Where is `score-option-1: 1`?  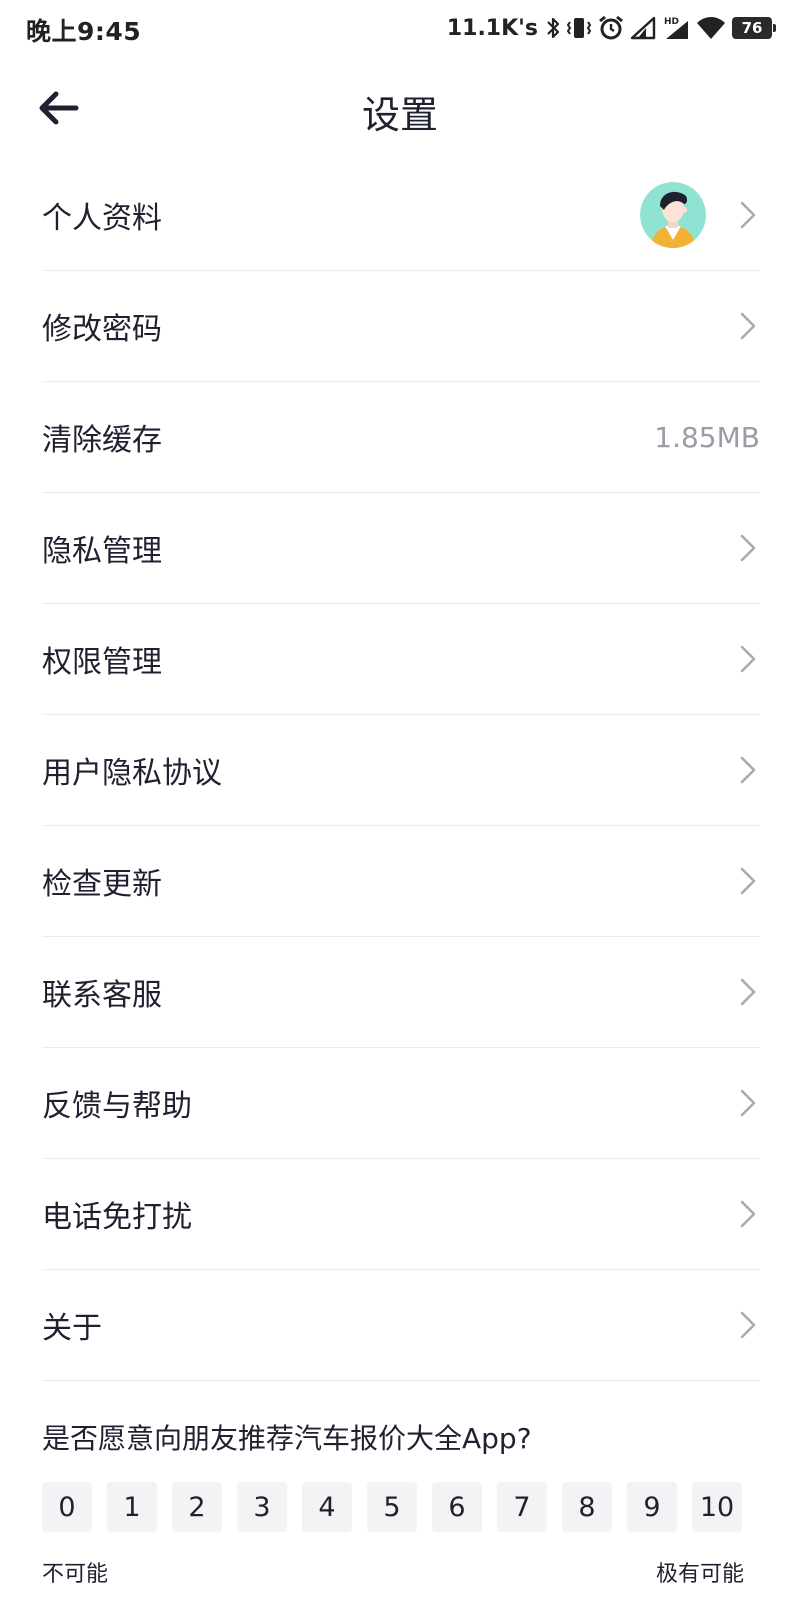 score-option-1: 1 is located at coordinates (132, 1507).